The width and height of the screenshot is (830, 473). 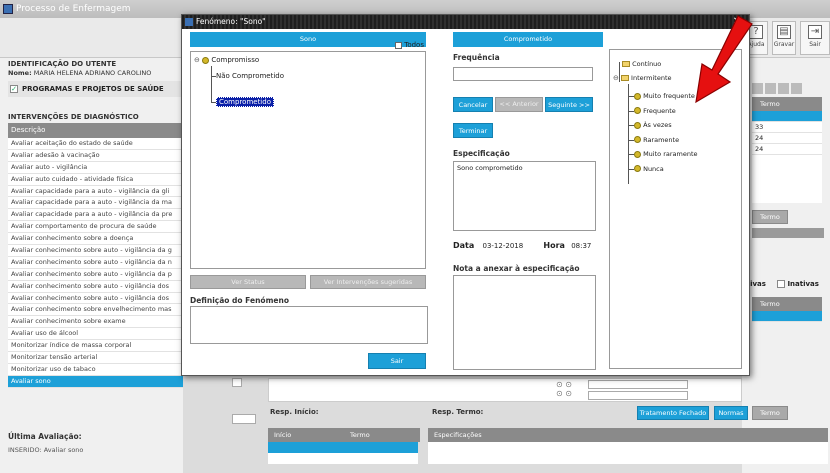 What do you see at coordinates (73, 9) in the screenshot?
I see `app-title: Processo de Enfermagem` at bounding box center [73, 9].